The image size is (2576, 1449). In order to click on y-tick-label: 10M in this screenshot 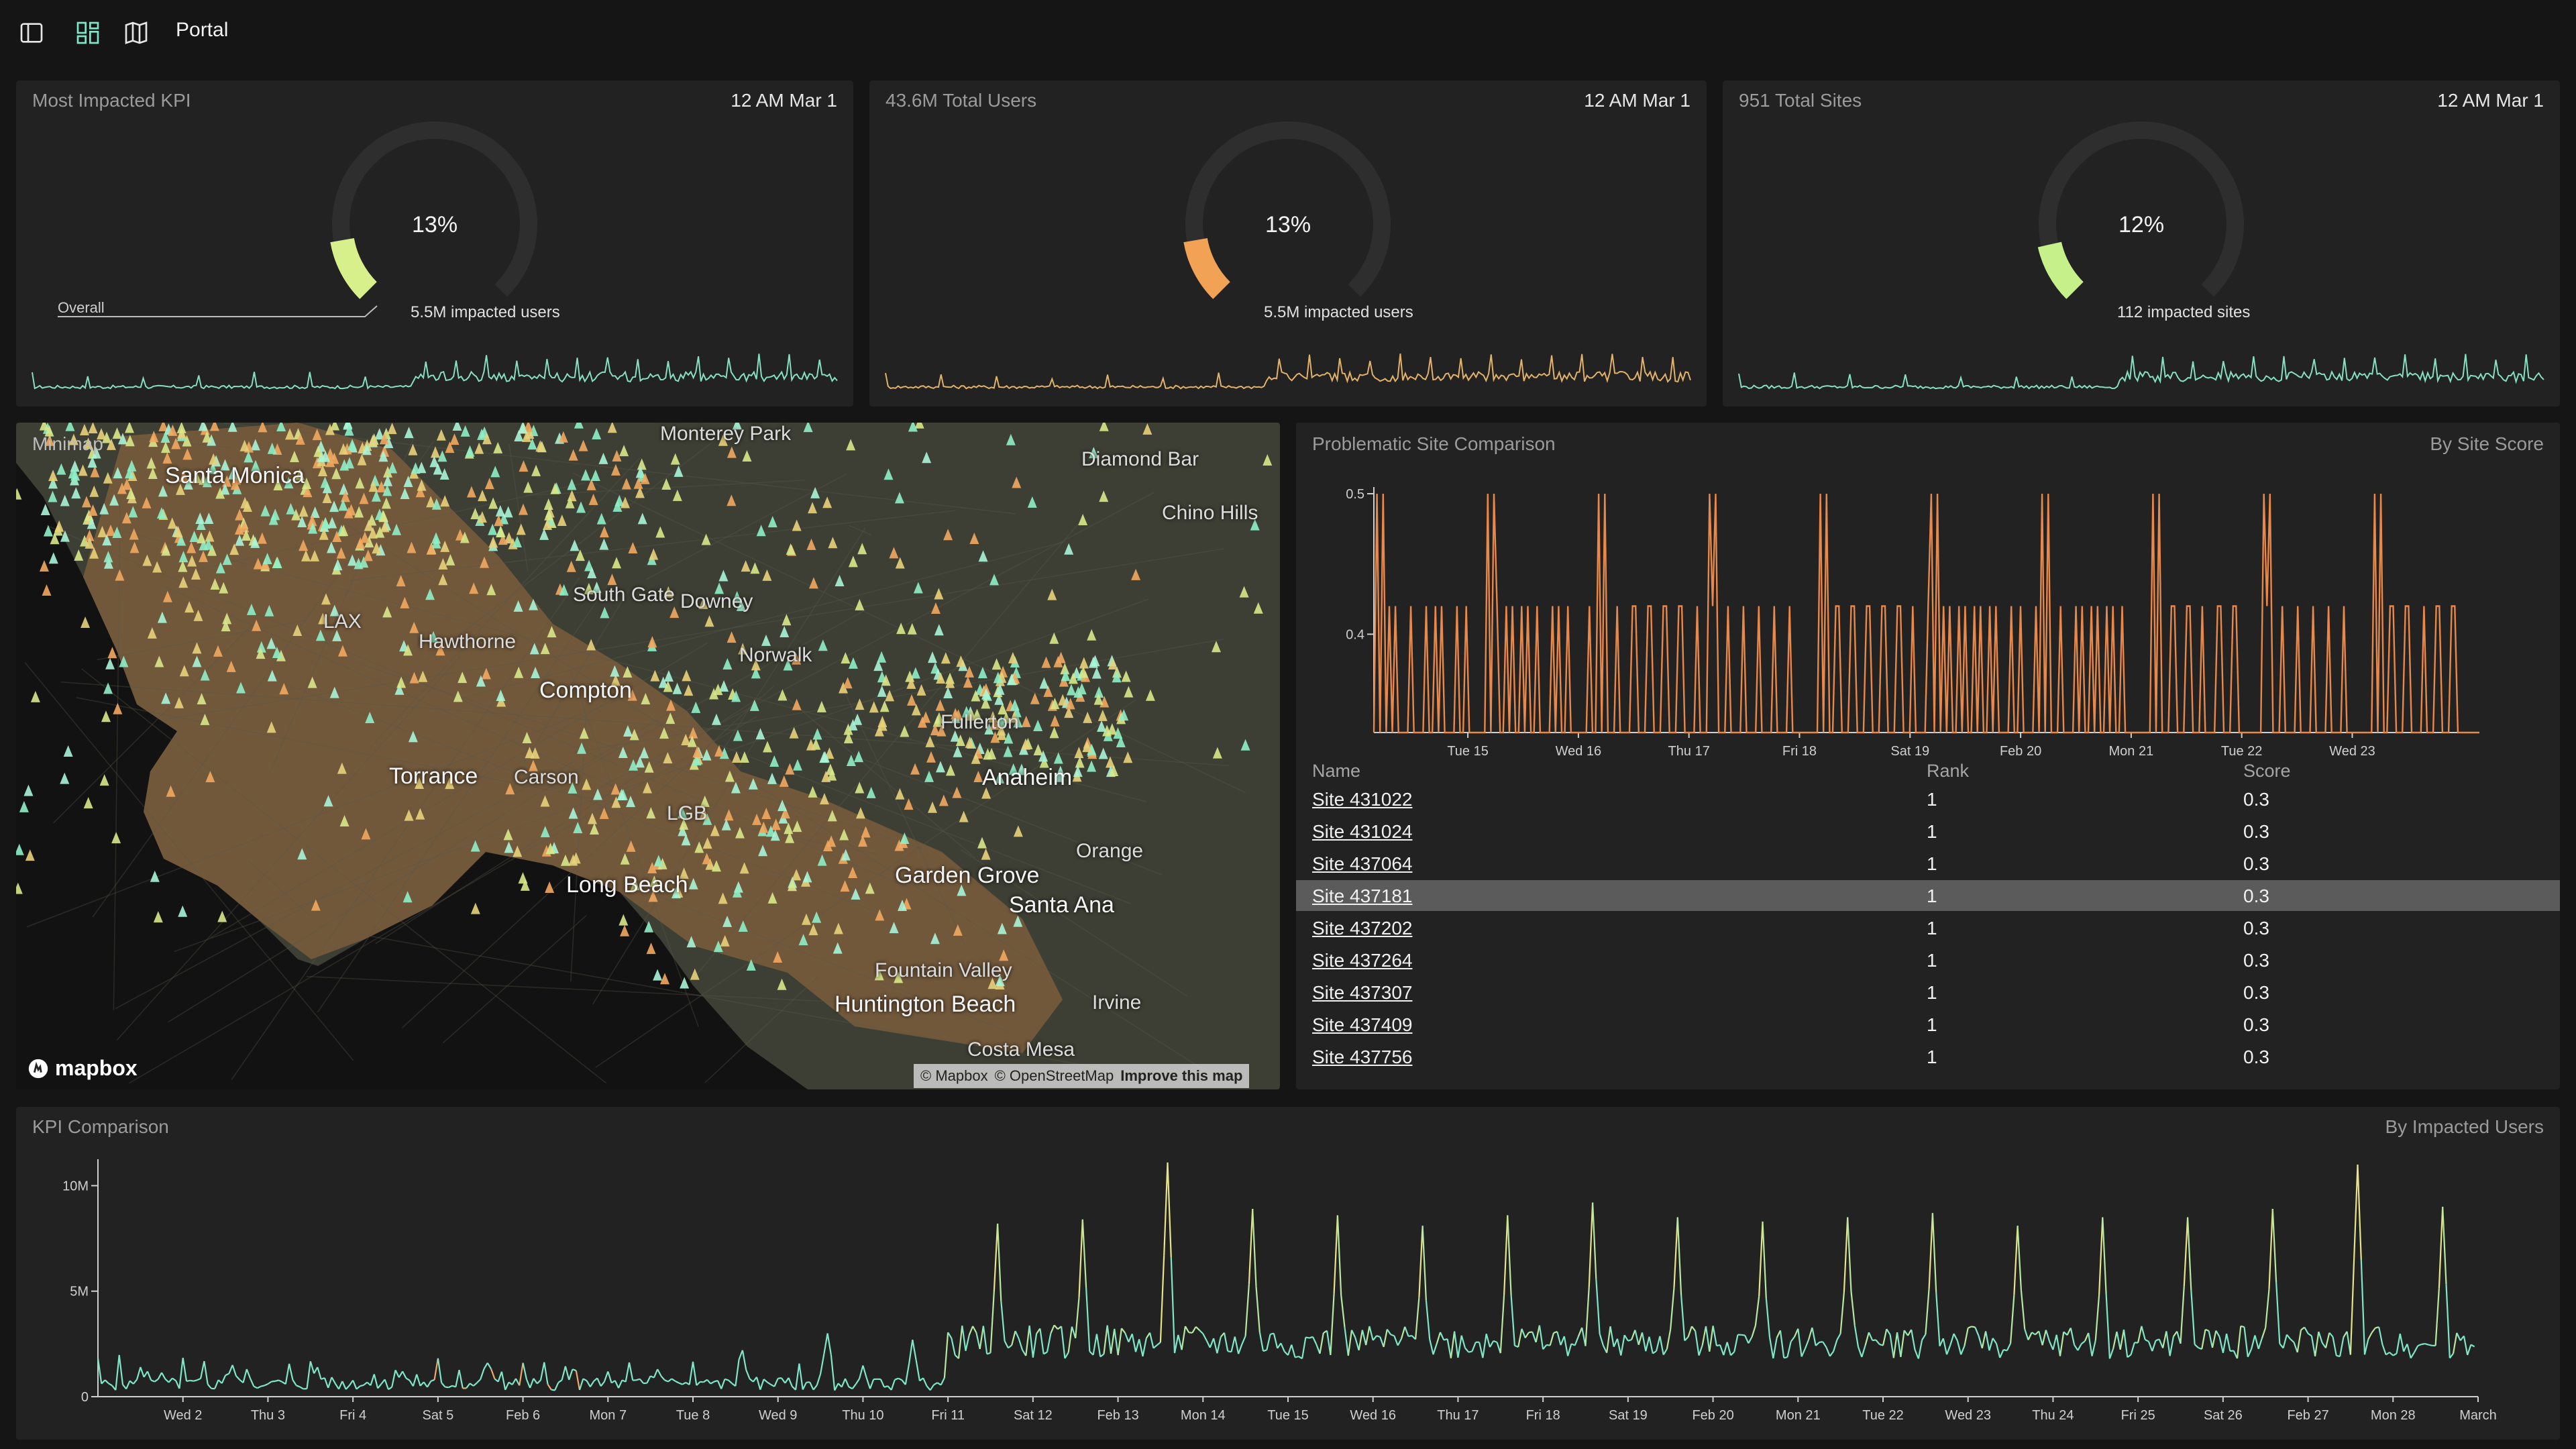, I will do `click(75, 1186)`.